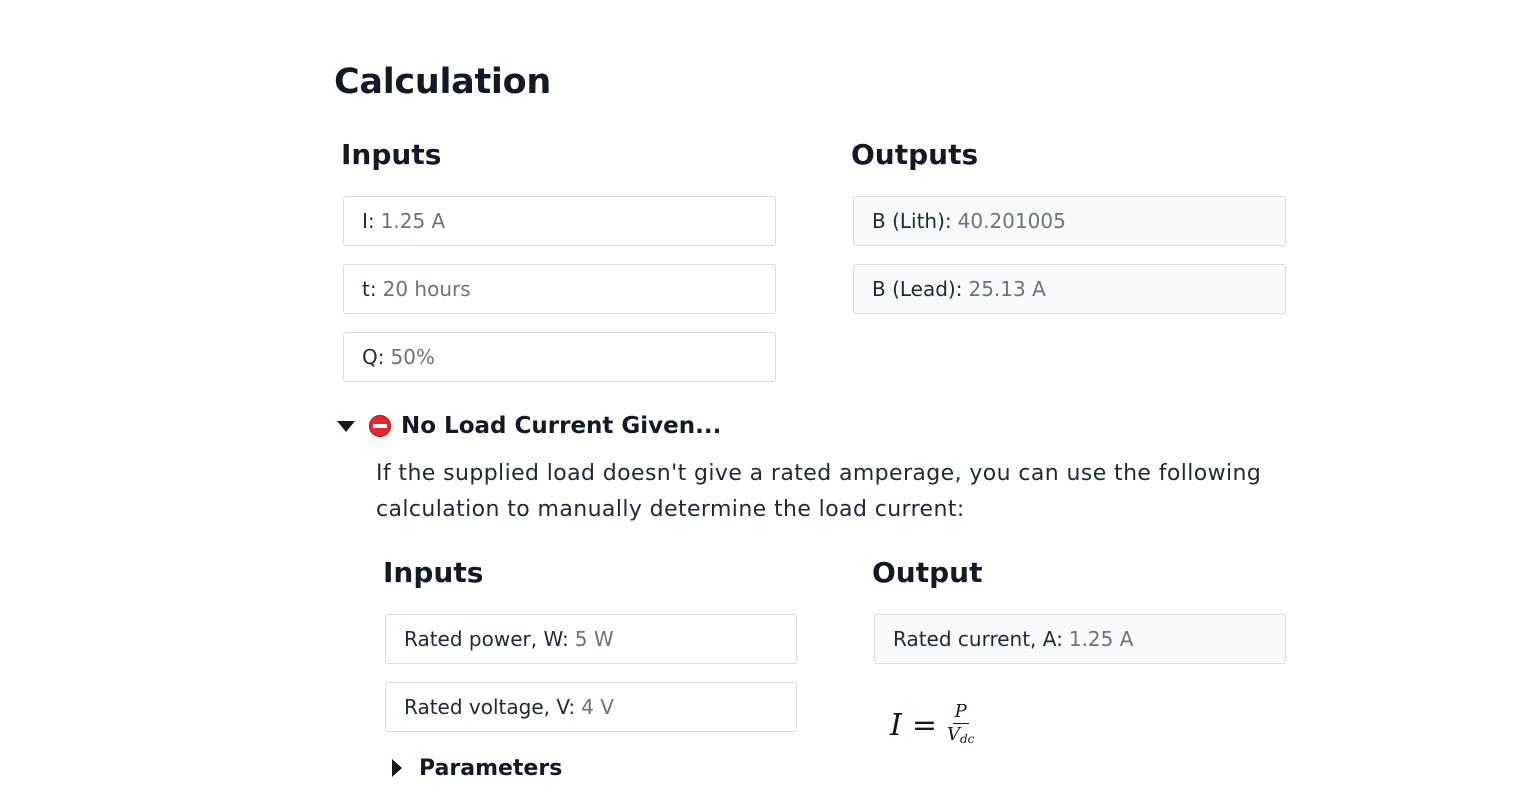 This screenshot has height=798, width=1520. What do you see at coordinates (967, 739) in the screenshot?
I see `formula-denominator-subscript: dc` at bounding box center [967, 739].